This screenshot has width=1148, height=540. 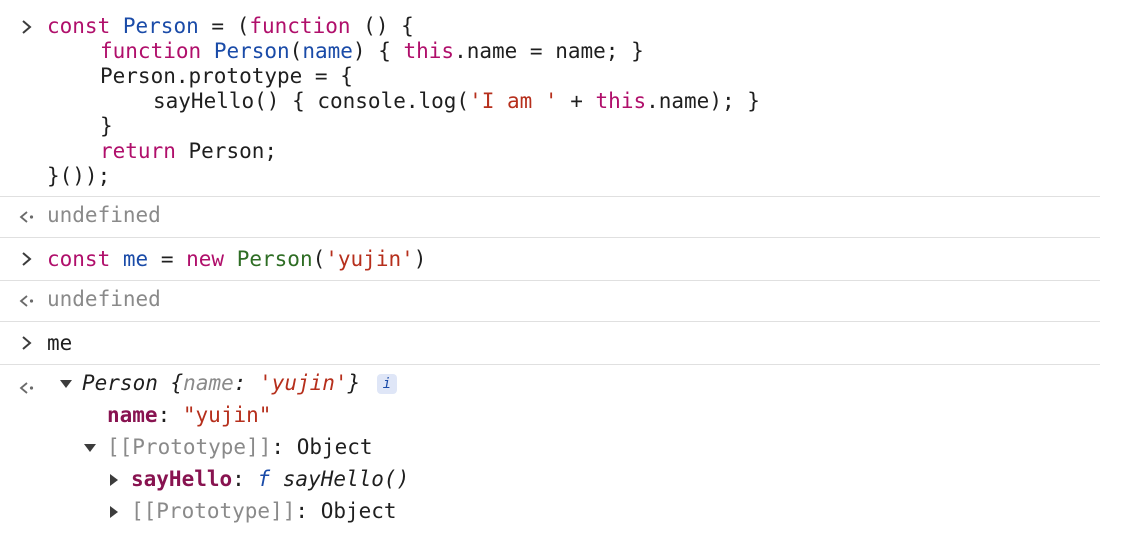 What do you see at coordinates (576, 101) in the screenshot?
I see `operator: +` at bounding box center [576, 101].